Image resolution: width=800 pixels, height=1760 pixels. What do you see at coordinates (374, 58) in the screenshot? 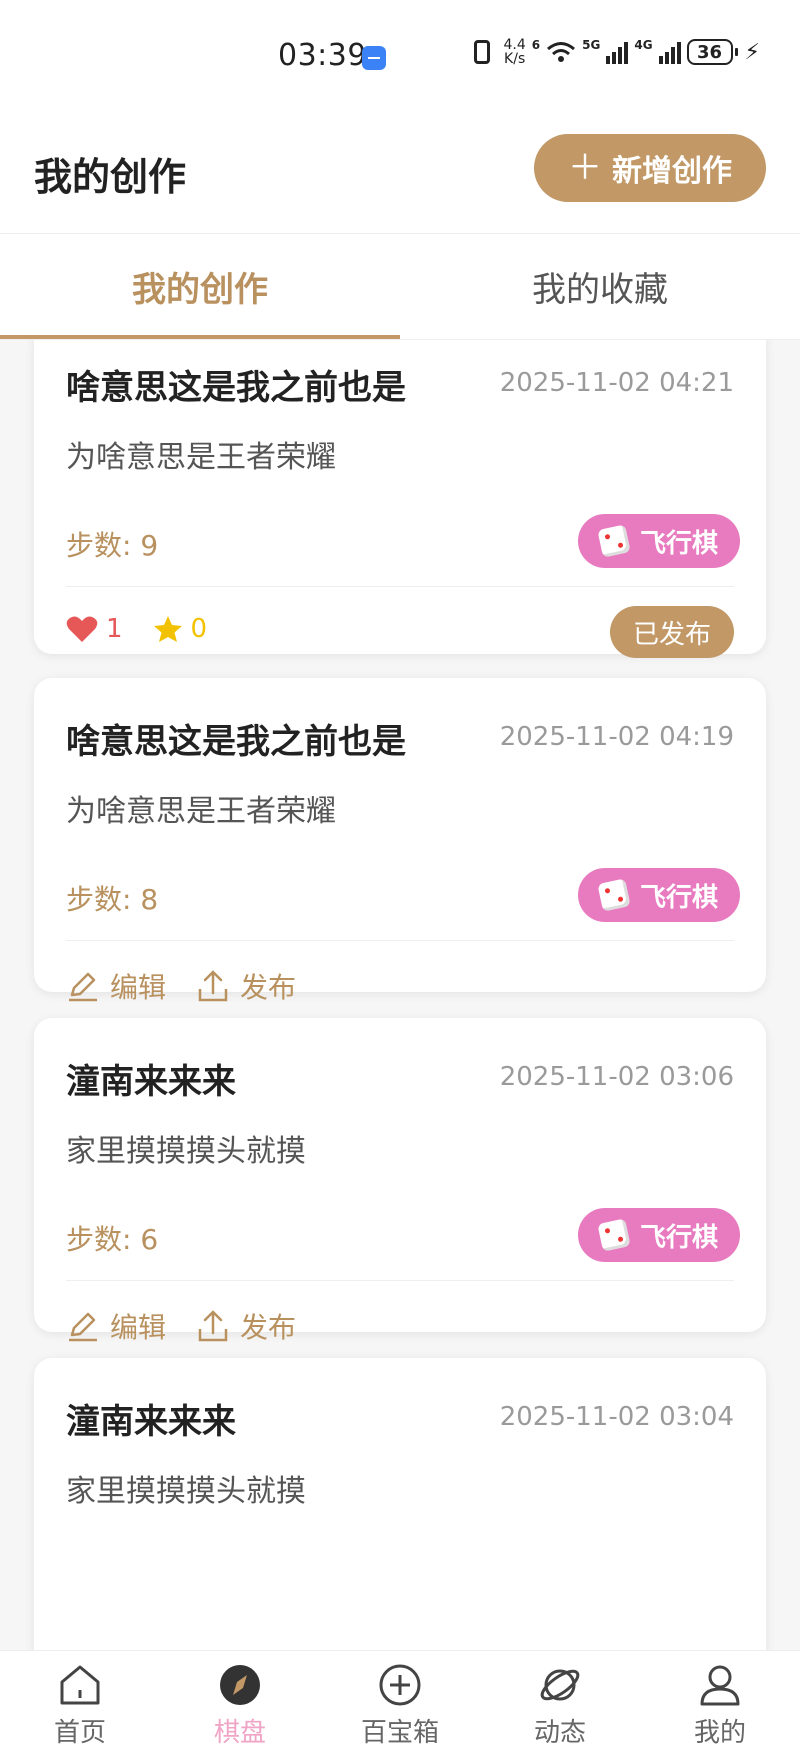
I see `usb-icon` at bounding box center [374, 58].